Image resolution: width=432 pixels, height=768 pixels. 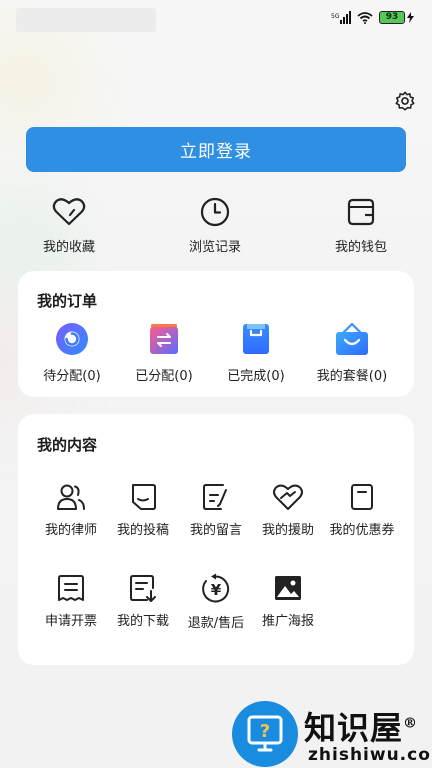 What do you see at coordinates (164, 339) in the screenshot?
I see `assigned-icon` at bounding box center [164, 339].